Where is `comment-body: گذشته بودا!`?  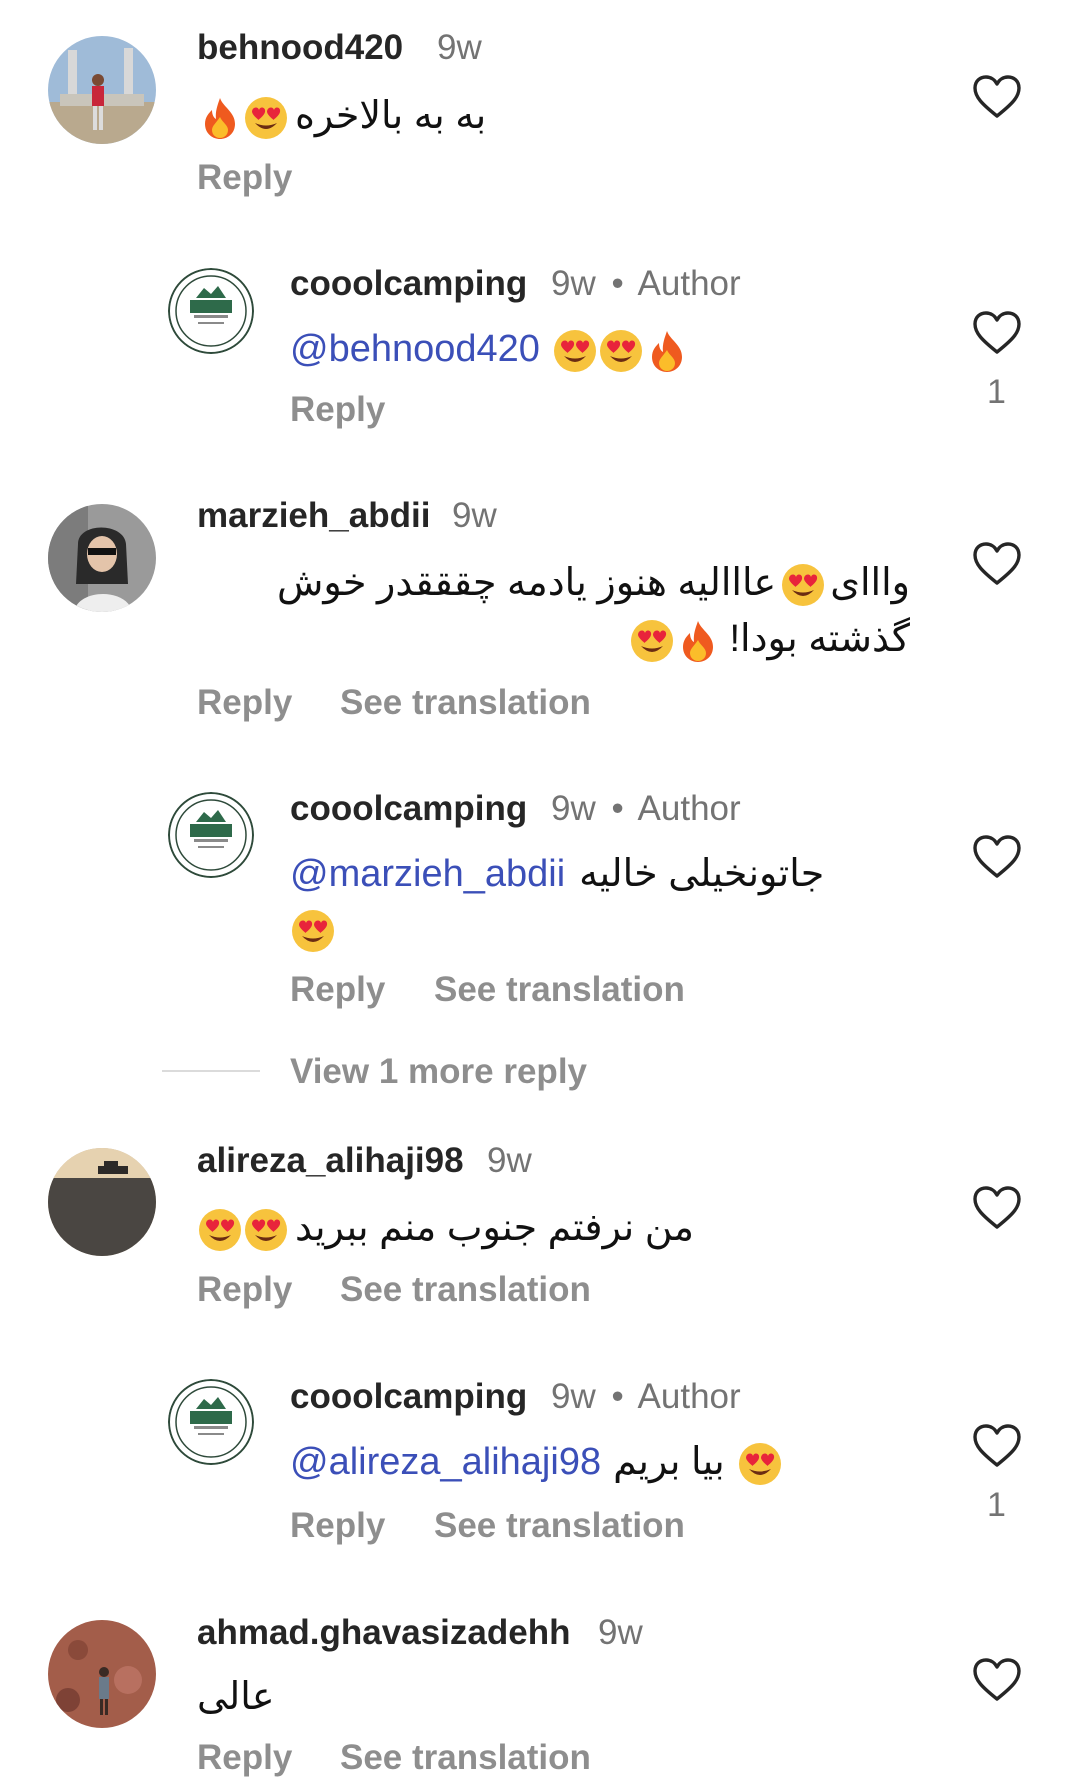 comment-body: گذشته بودا! is located at coordinates (819, 639).